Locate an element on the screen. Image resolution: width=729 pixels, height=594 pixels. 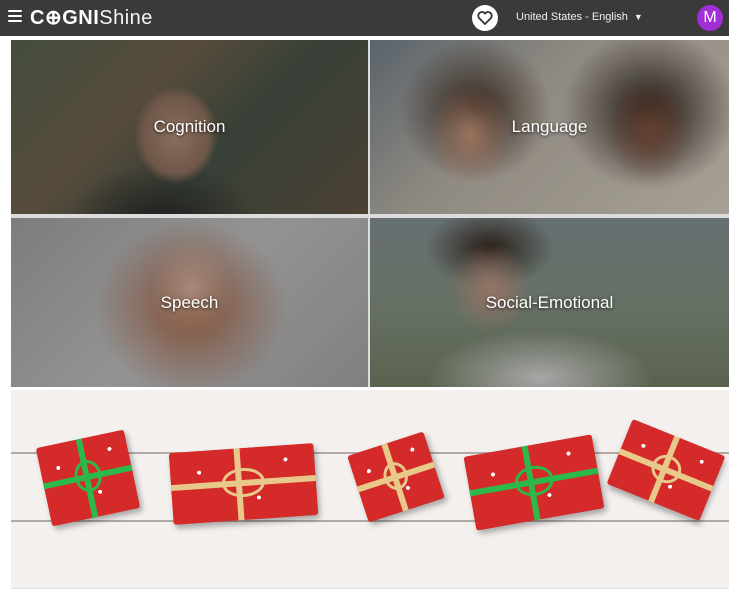
tile-label: Cognition is located at coordinates (189, 126).